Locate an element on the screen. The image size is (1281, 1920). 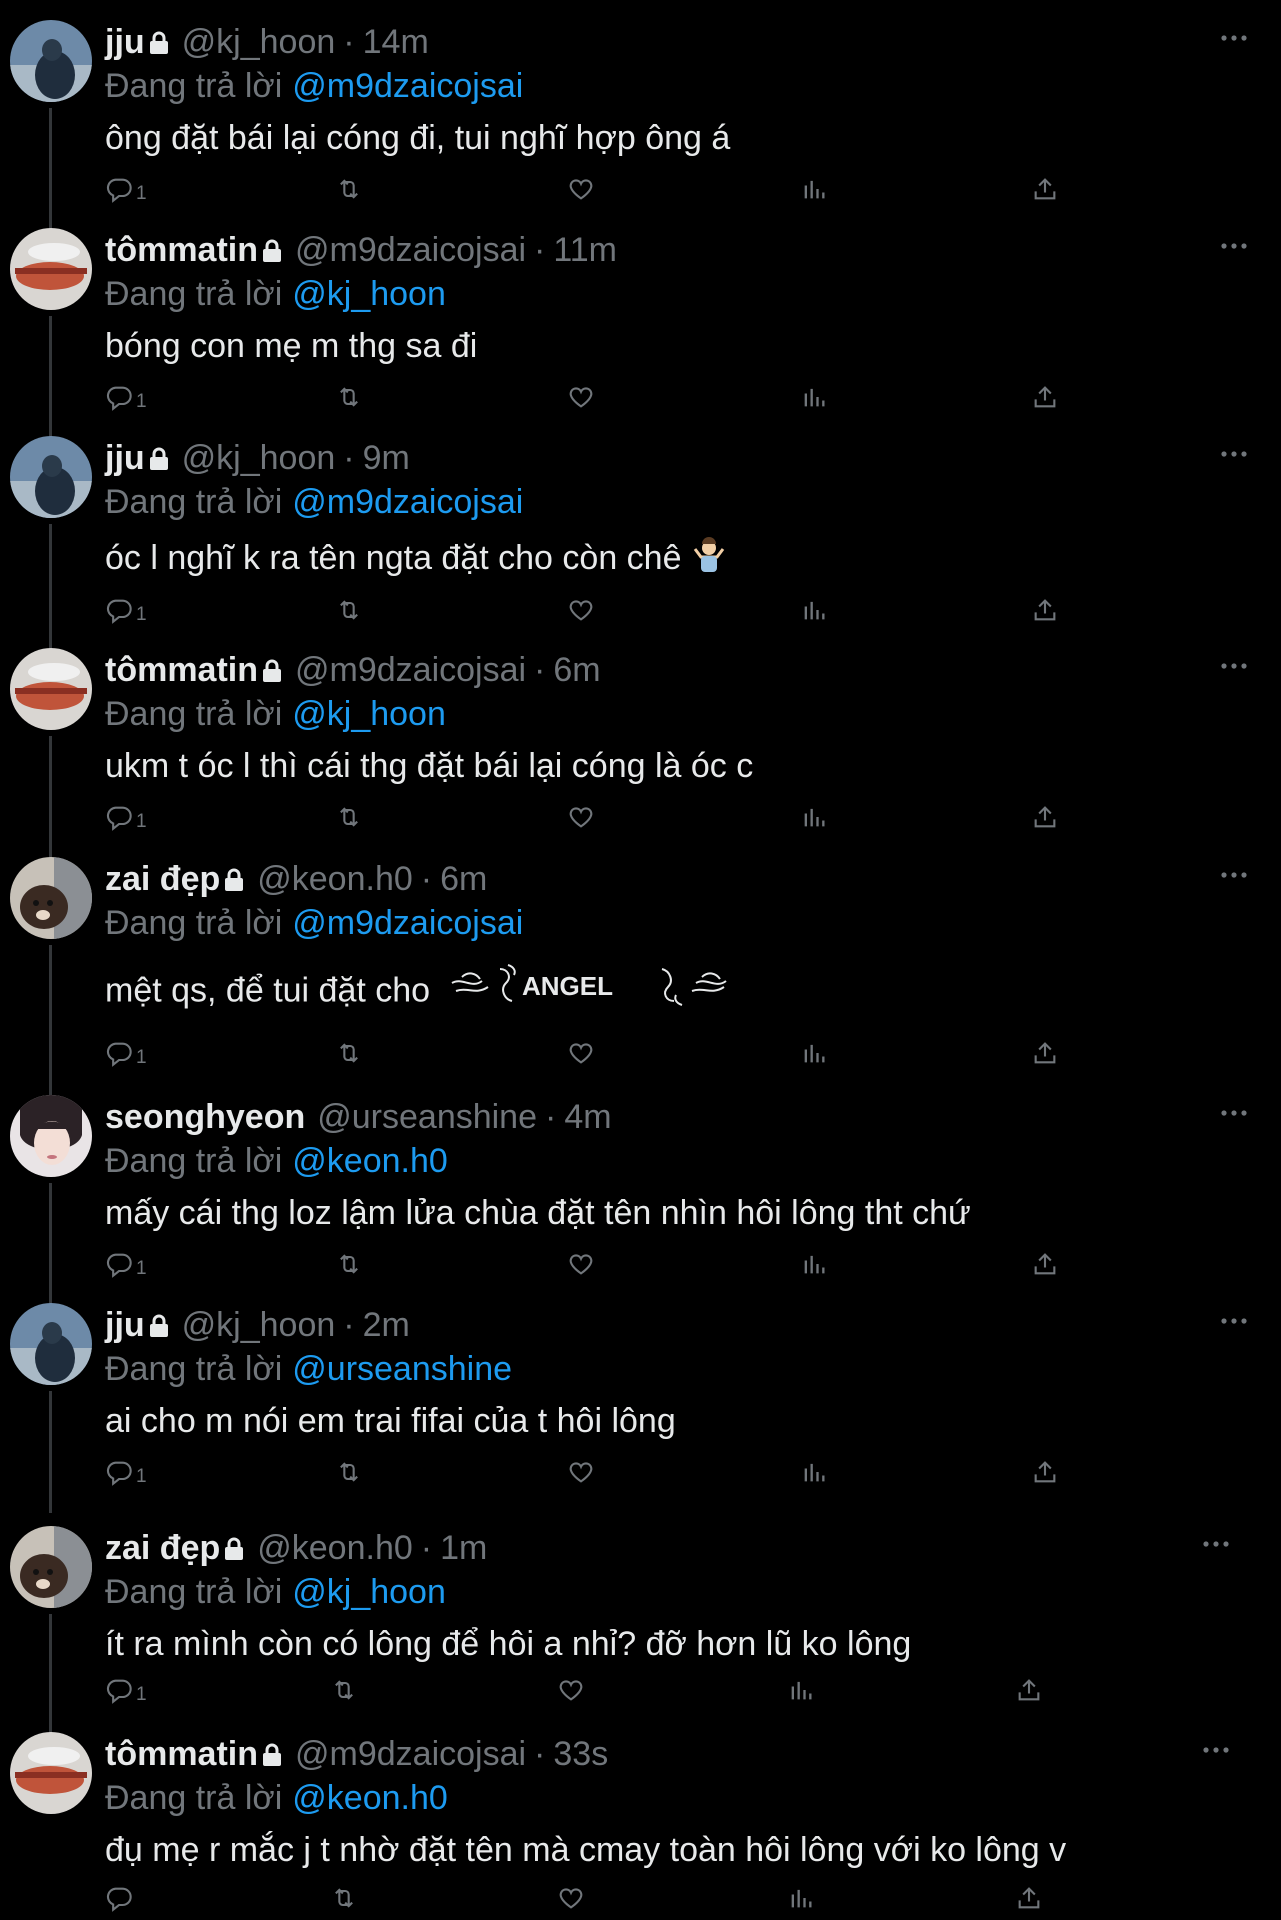
mention-link: @urseanshine is located at coordinates (402, 1369).